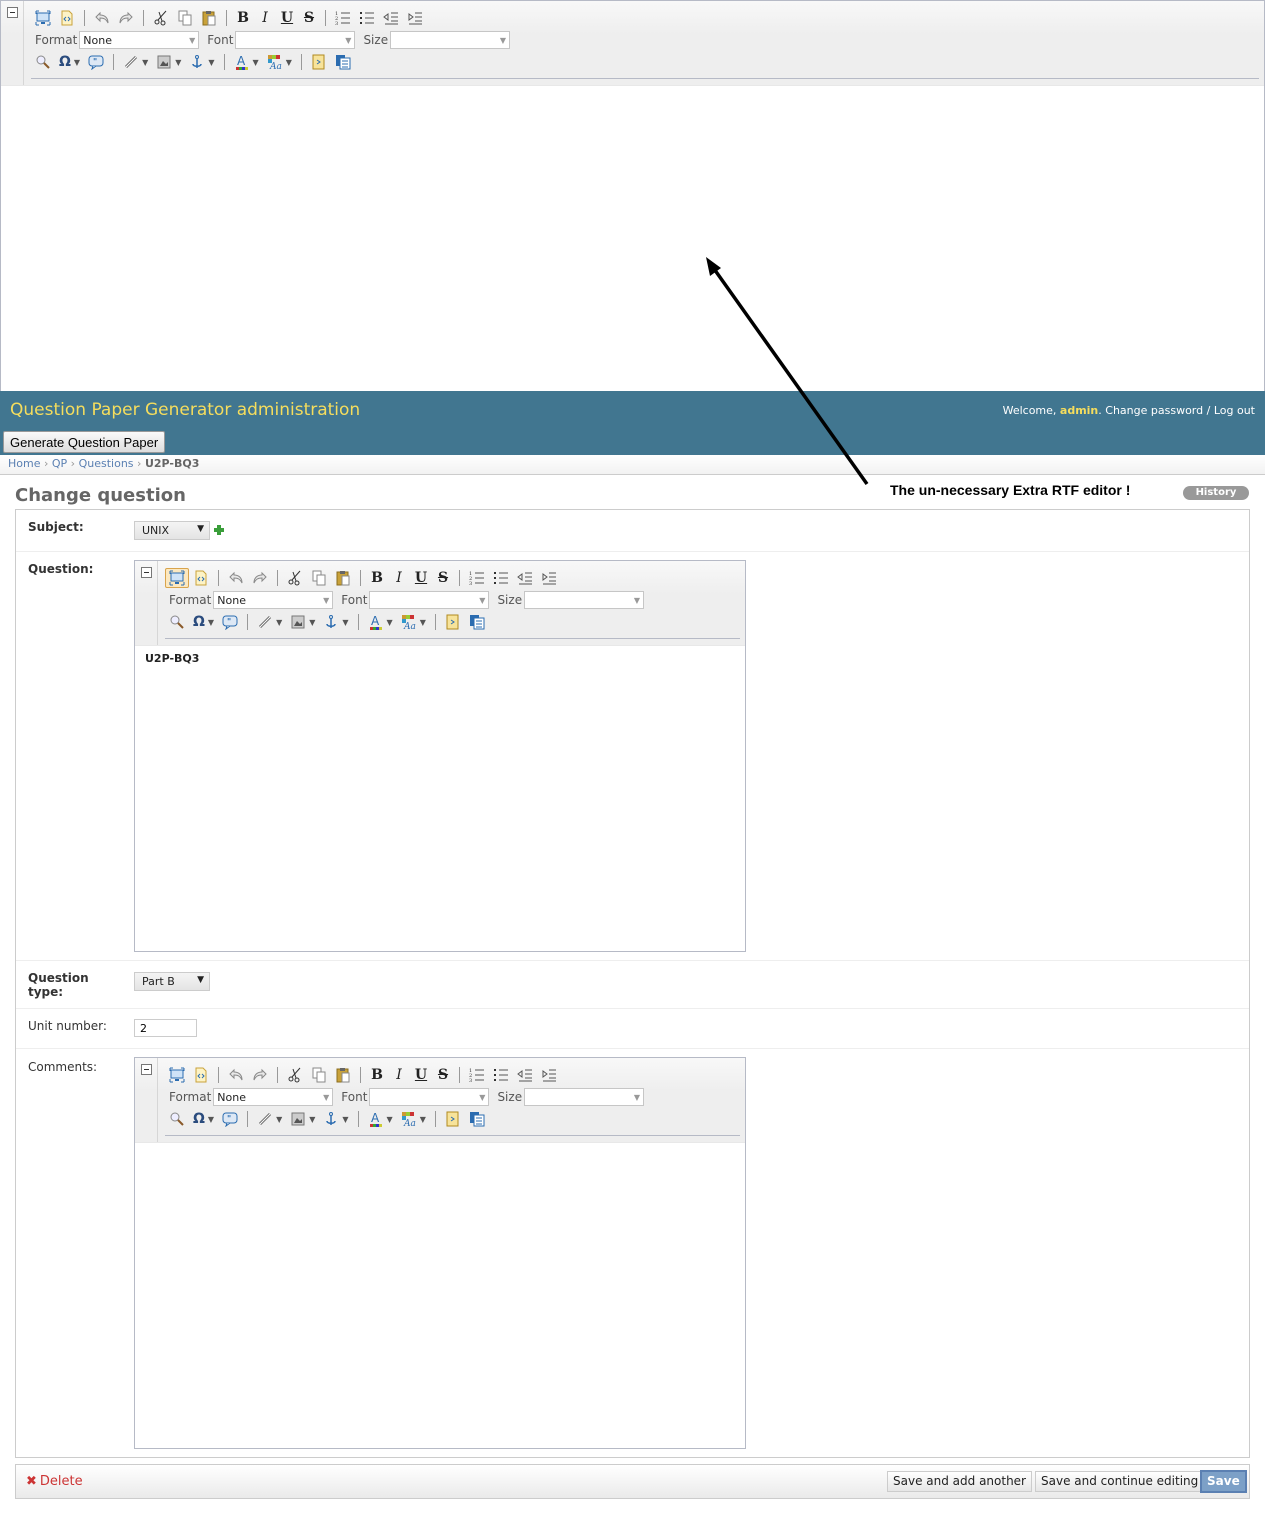 The image size is (1265, 1534). What do you see at coordinates (24, 463) in the screenshot?
I see `breadcrumb-home: Home` at bounding box center [24, 463].